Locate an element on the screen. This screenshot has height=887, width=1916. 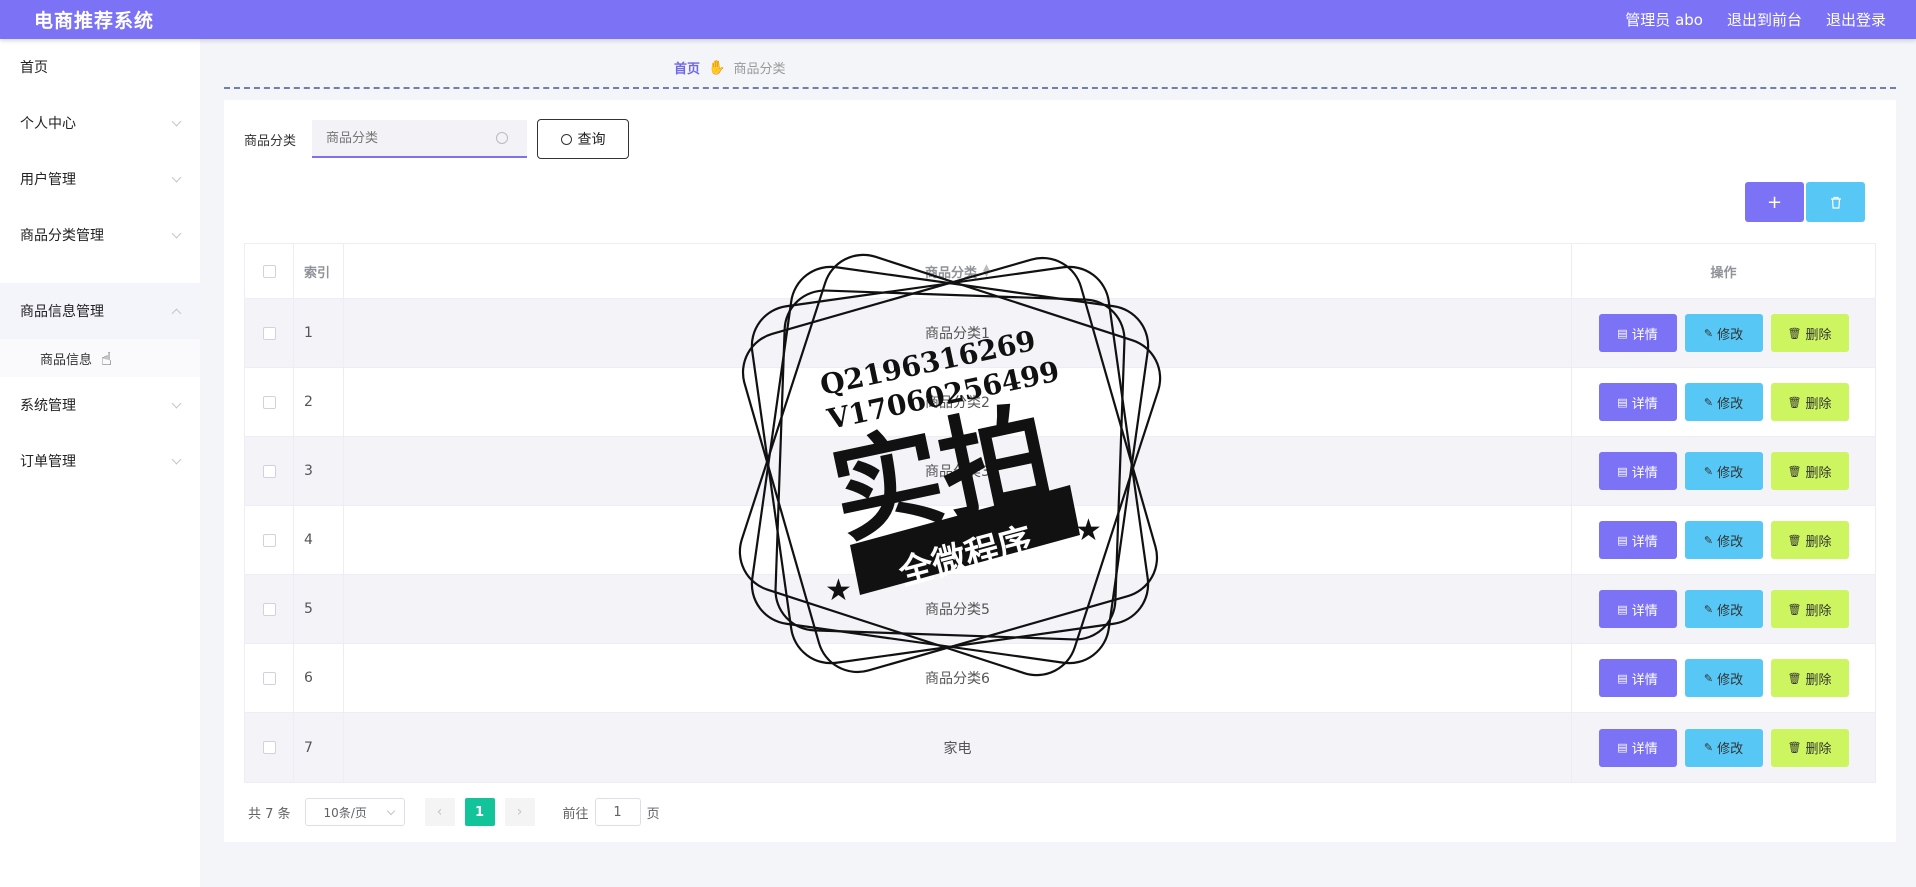
next-page-button: › is located at coordinates (519, 812).